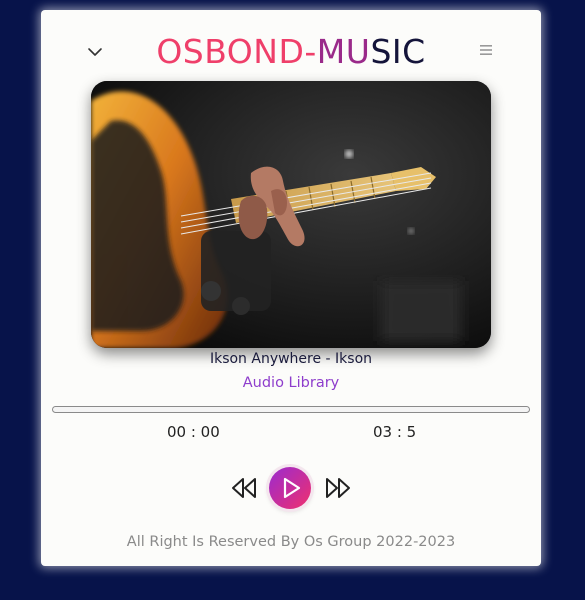  Describe the element at coordinates (193, 432) in the screenshot. I see `current-time: 00` at that location.